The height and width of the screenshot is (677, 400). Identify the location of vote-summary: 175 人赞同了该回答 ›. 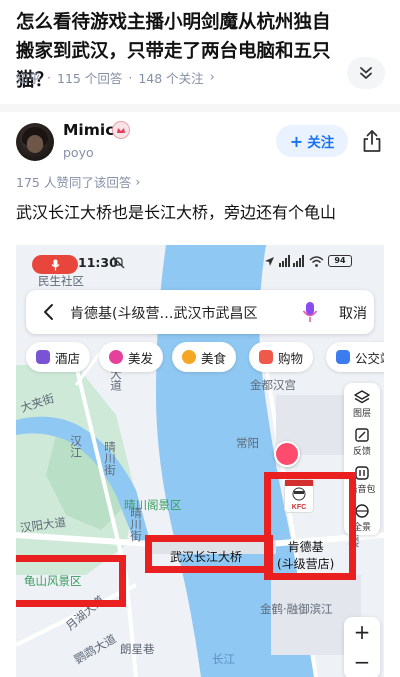
(78, 181).